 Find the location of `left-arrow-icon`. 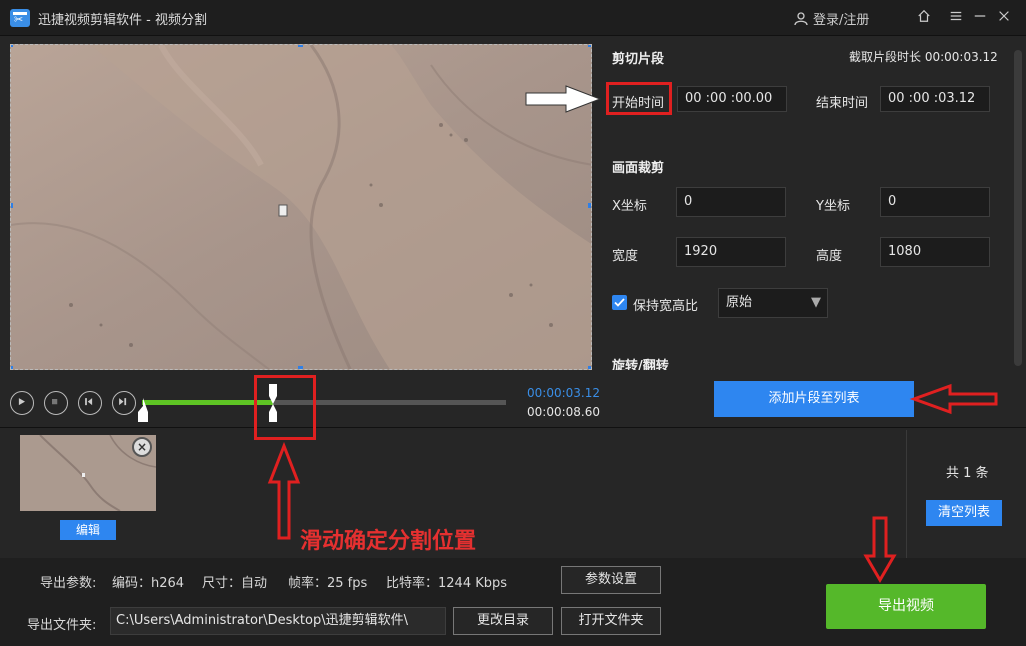

left-arrow-icon is located at coordinates (953, 399).